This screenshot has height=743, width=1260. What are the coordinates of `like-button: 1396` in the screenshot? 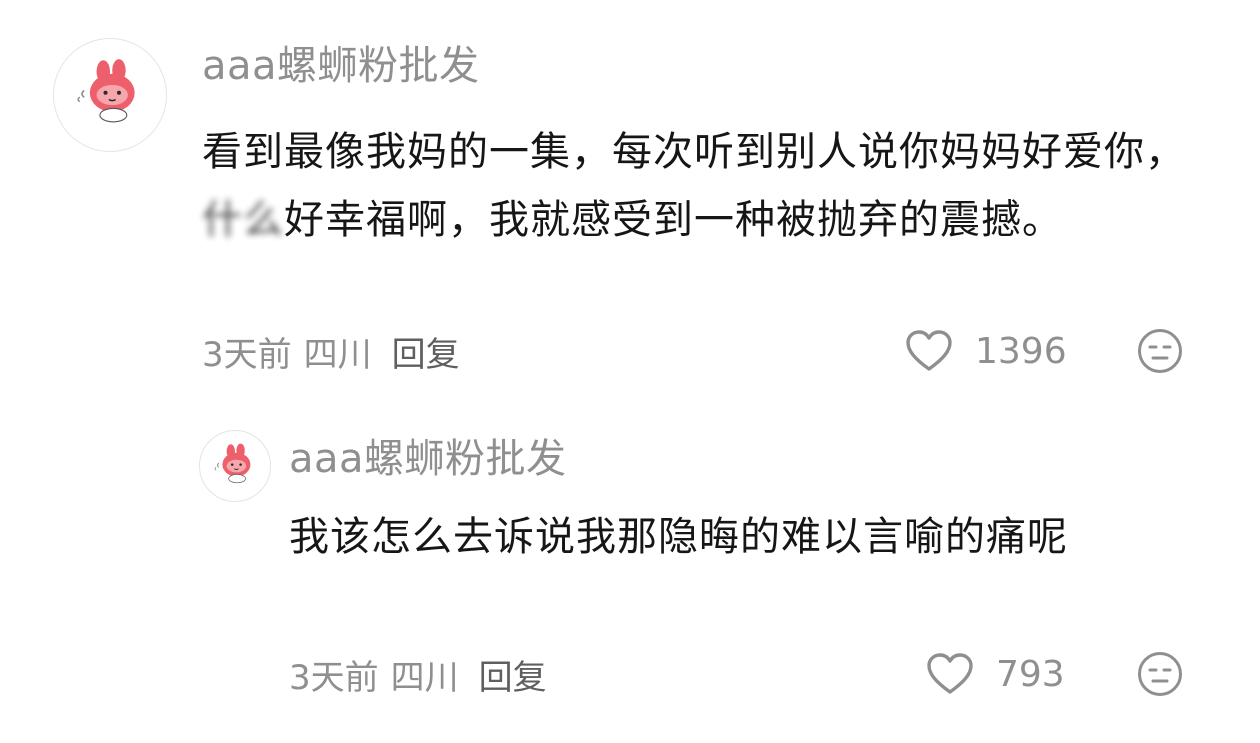 It's located at (986, 351).